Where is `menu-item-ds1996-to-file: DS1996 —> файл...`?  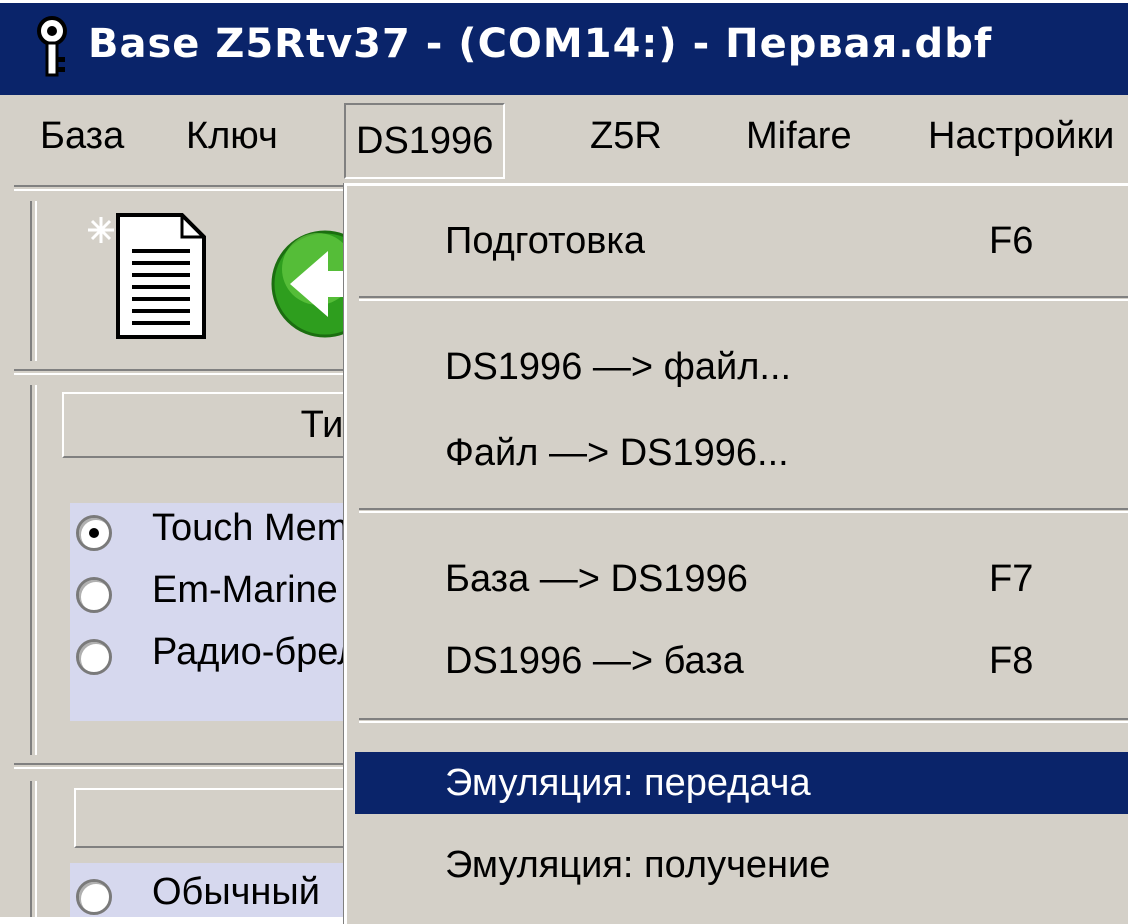 menu-item-ds1996-to-file: DS1996 —> файл... is located at coordinates (741, 367).